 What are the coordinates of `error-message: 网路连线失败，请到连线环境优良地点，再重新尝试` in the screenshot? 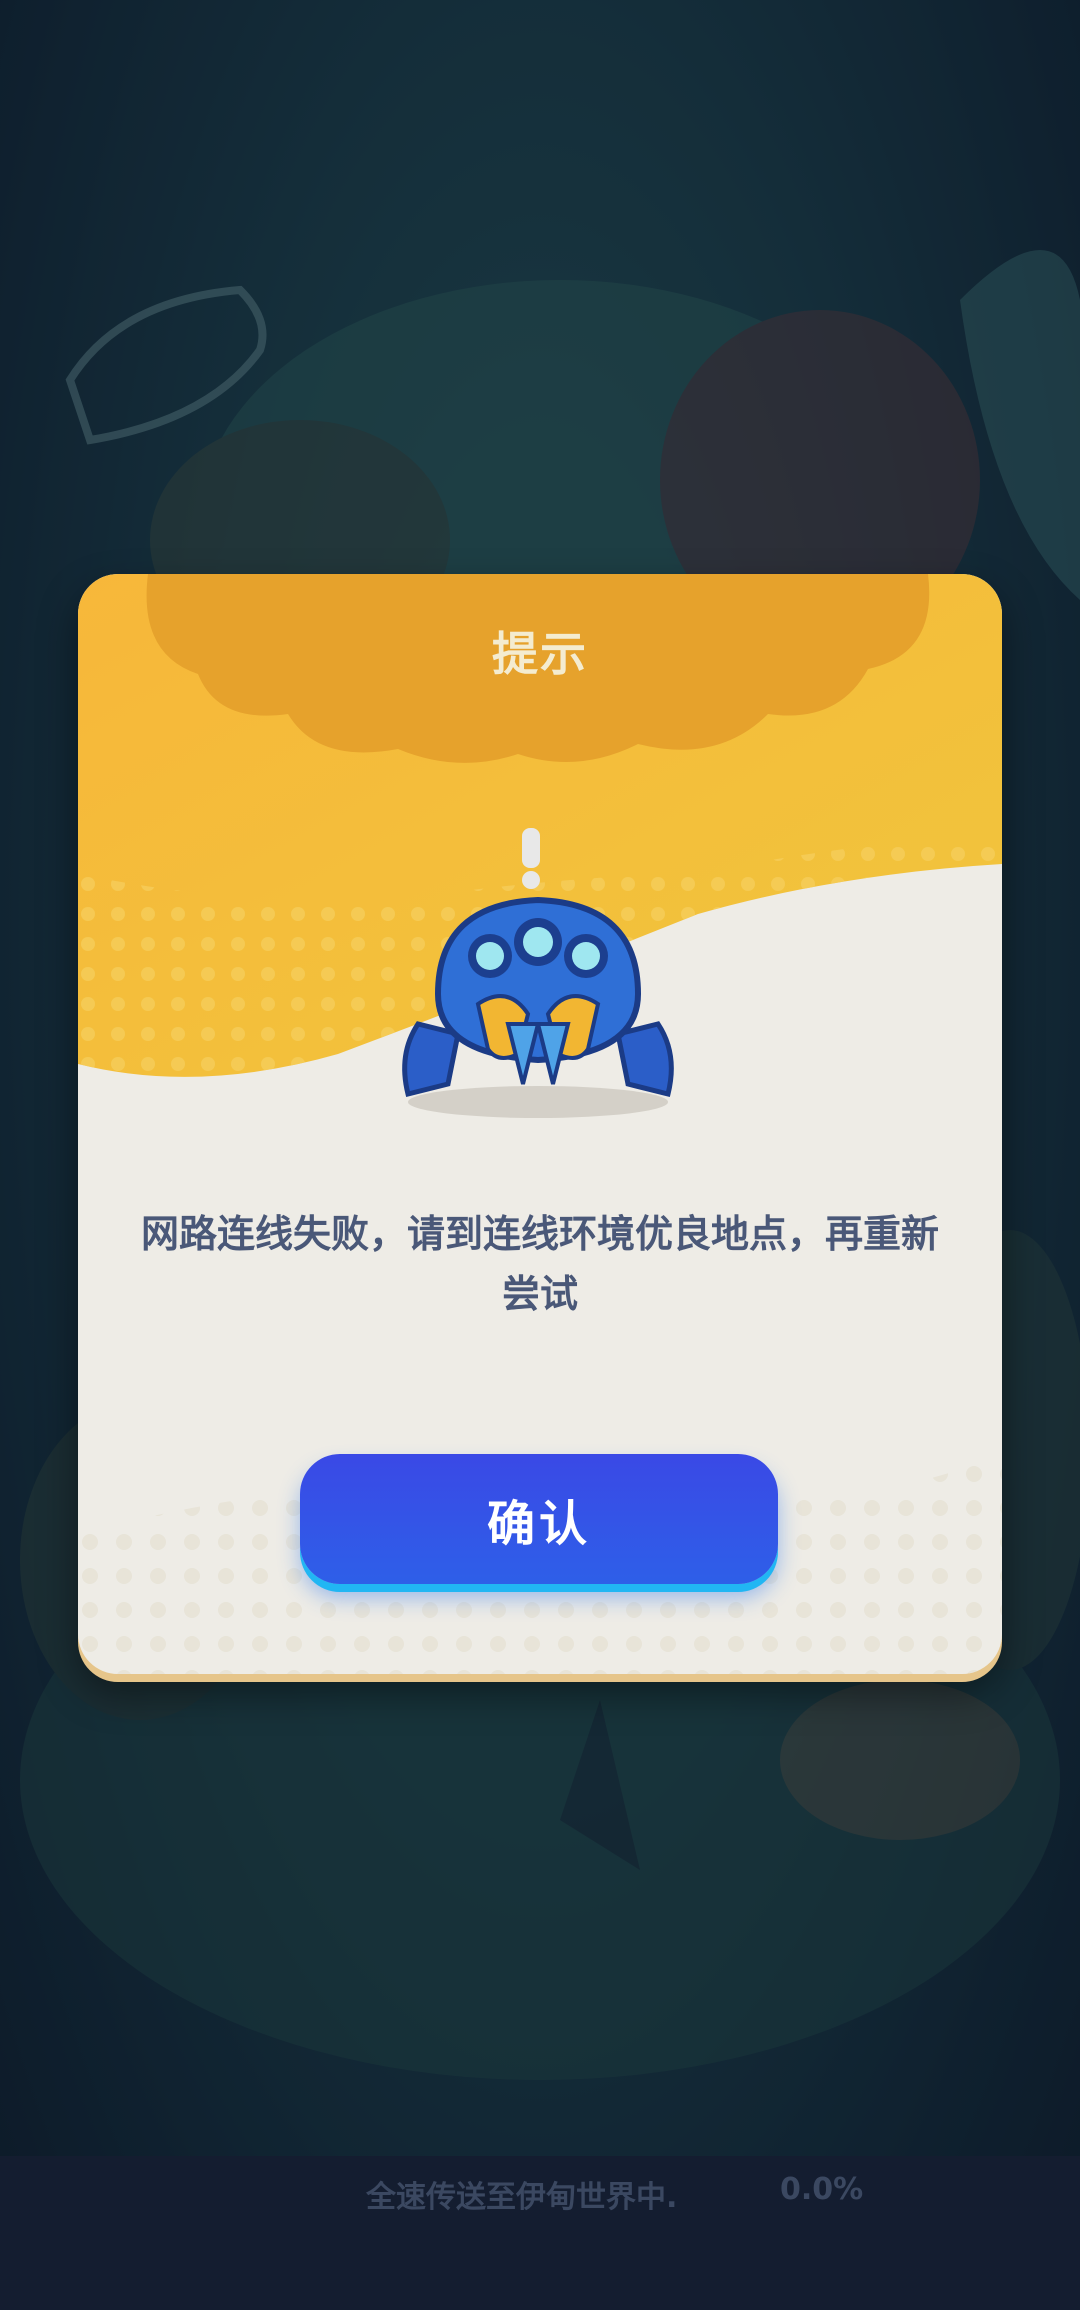 It's located at (539, 1264).